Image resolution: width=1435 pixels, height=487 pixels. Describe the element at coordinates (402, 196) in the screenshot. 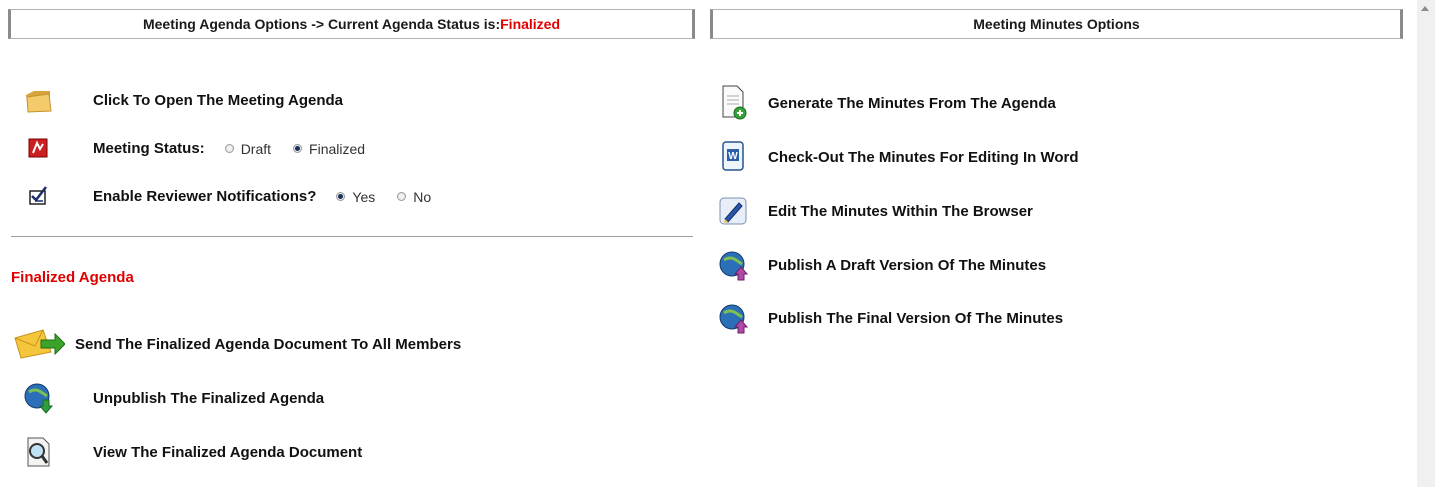

I see `notifications-no-radio` at that location.